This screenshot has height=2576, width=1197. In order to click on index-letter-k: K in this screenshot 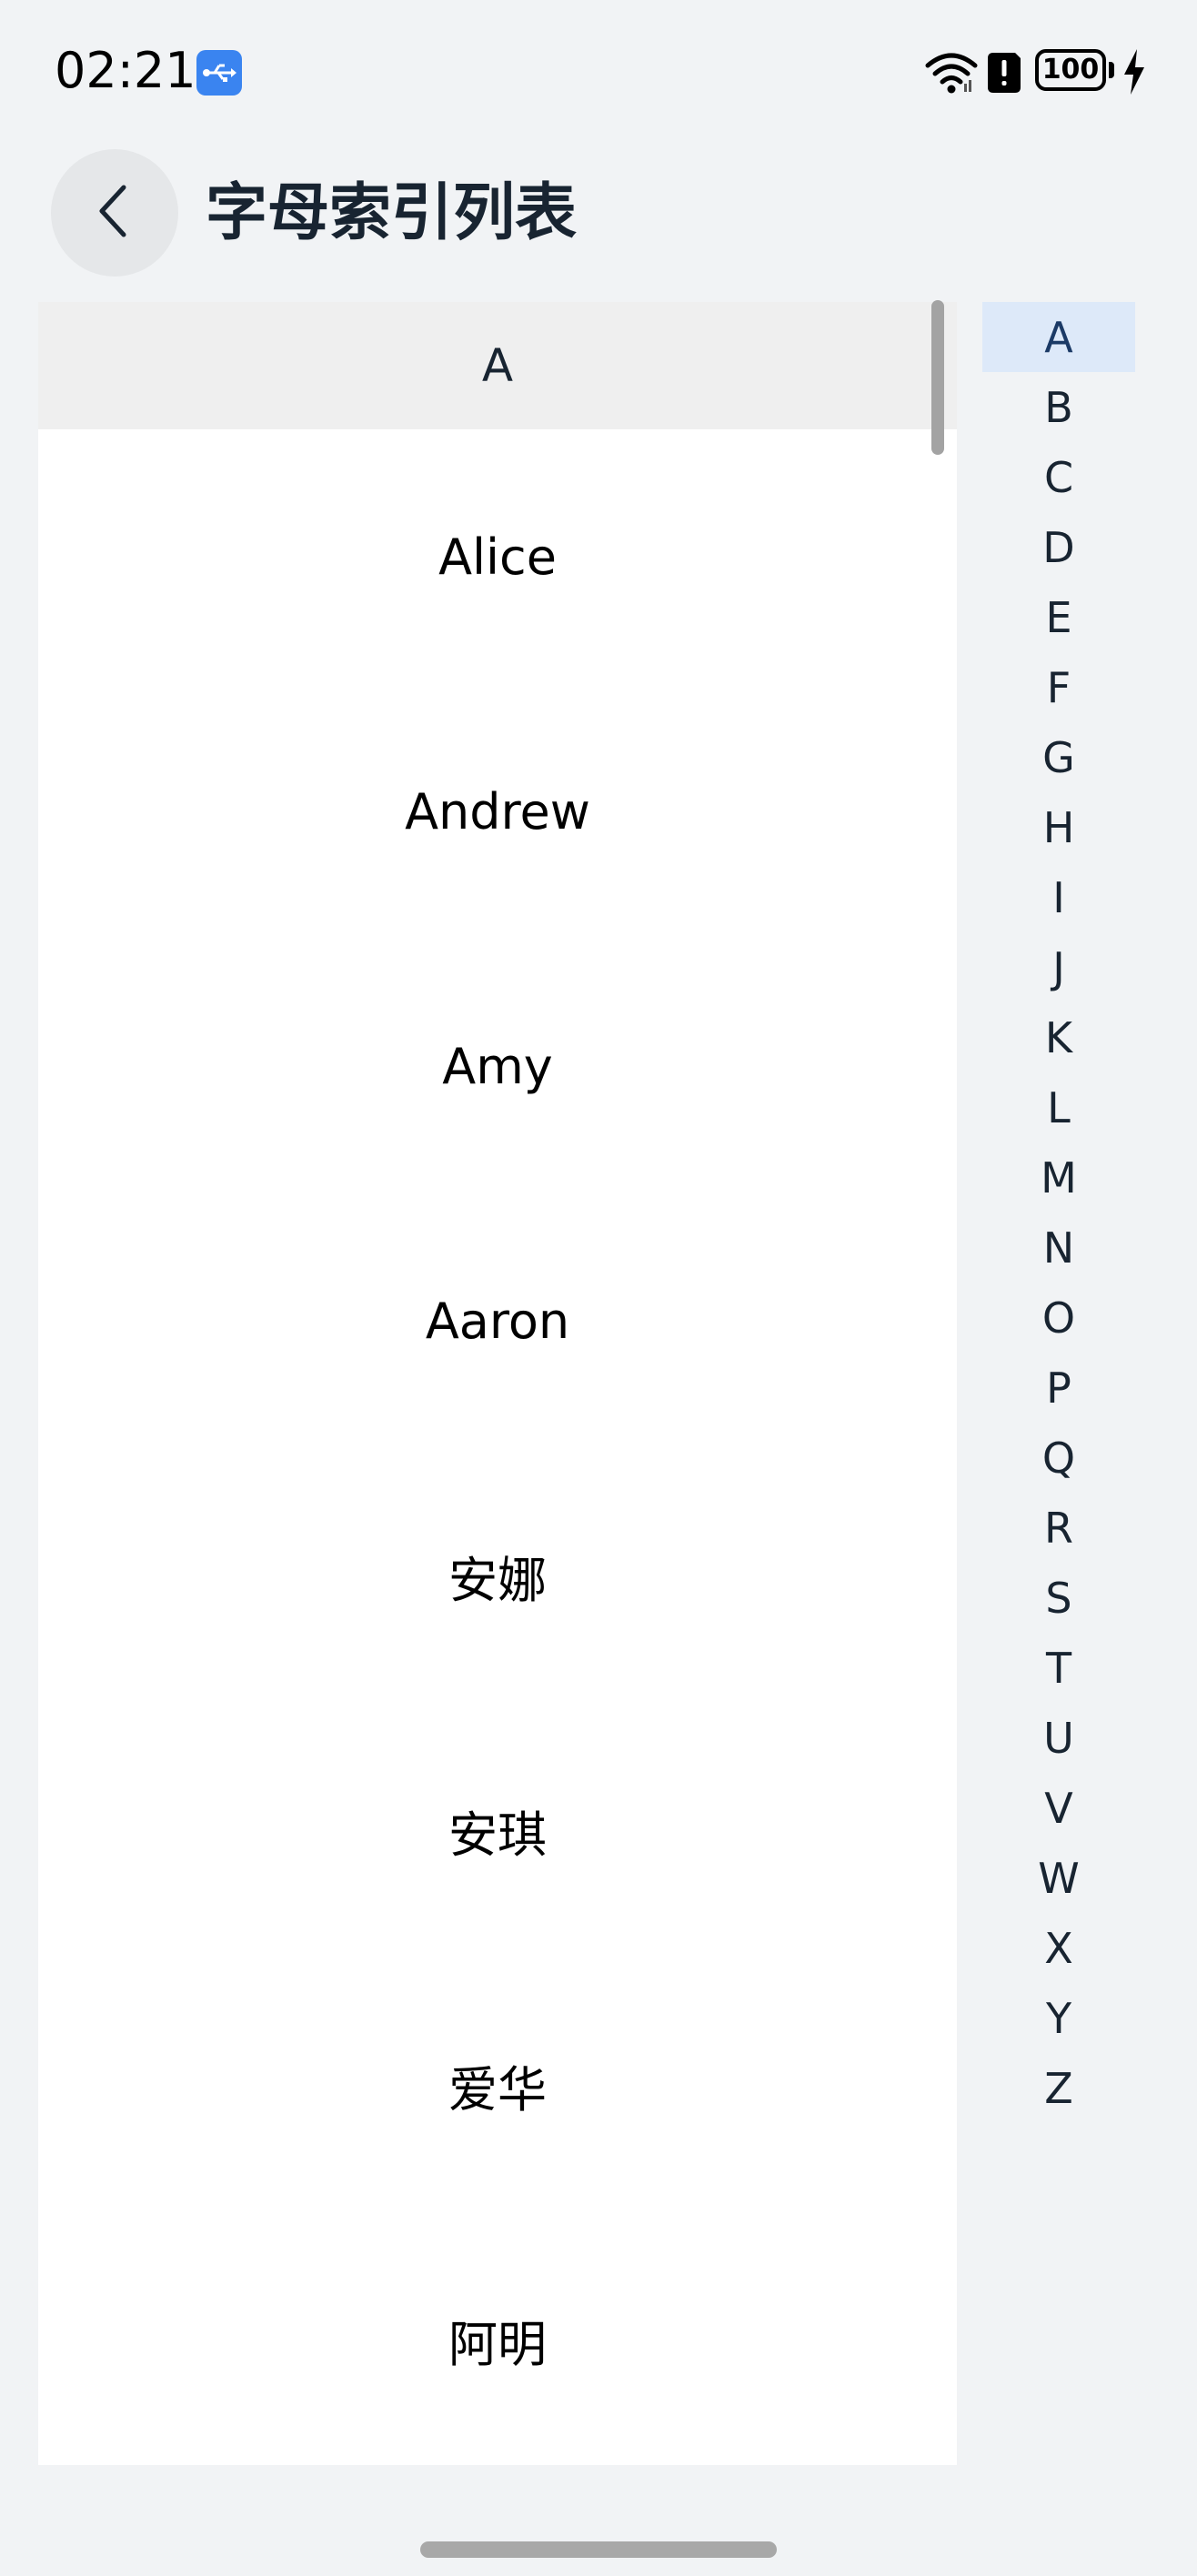, I will do `click(1058, 1037)`.